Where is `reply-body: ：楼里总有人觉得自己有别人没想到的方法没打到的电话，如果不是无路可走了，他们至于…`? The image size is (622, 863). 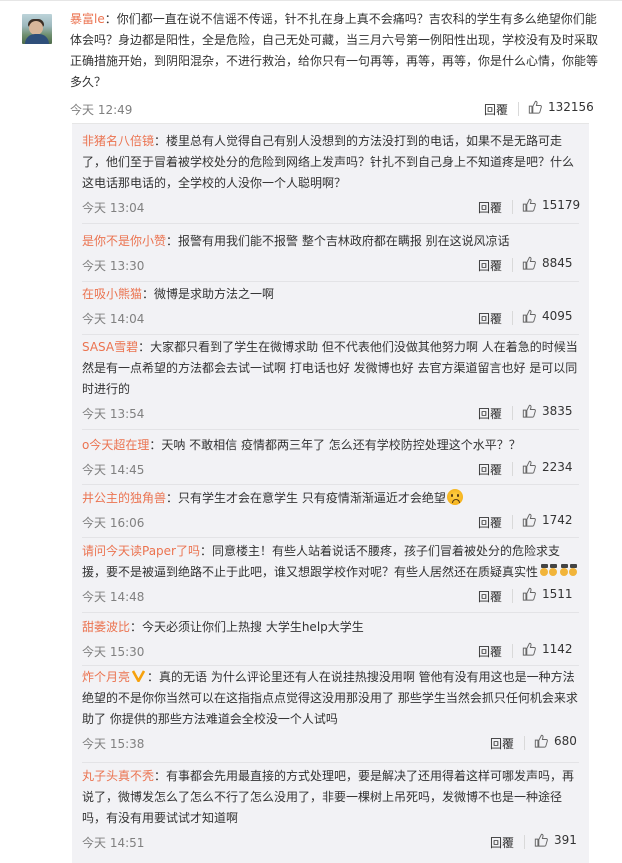 reply-body: ：楼里总有人觉得自己有别人没想到的方法没打到的电话，如果不是无路可走了，他们至于… is located at coordinates (328, 162).